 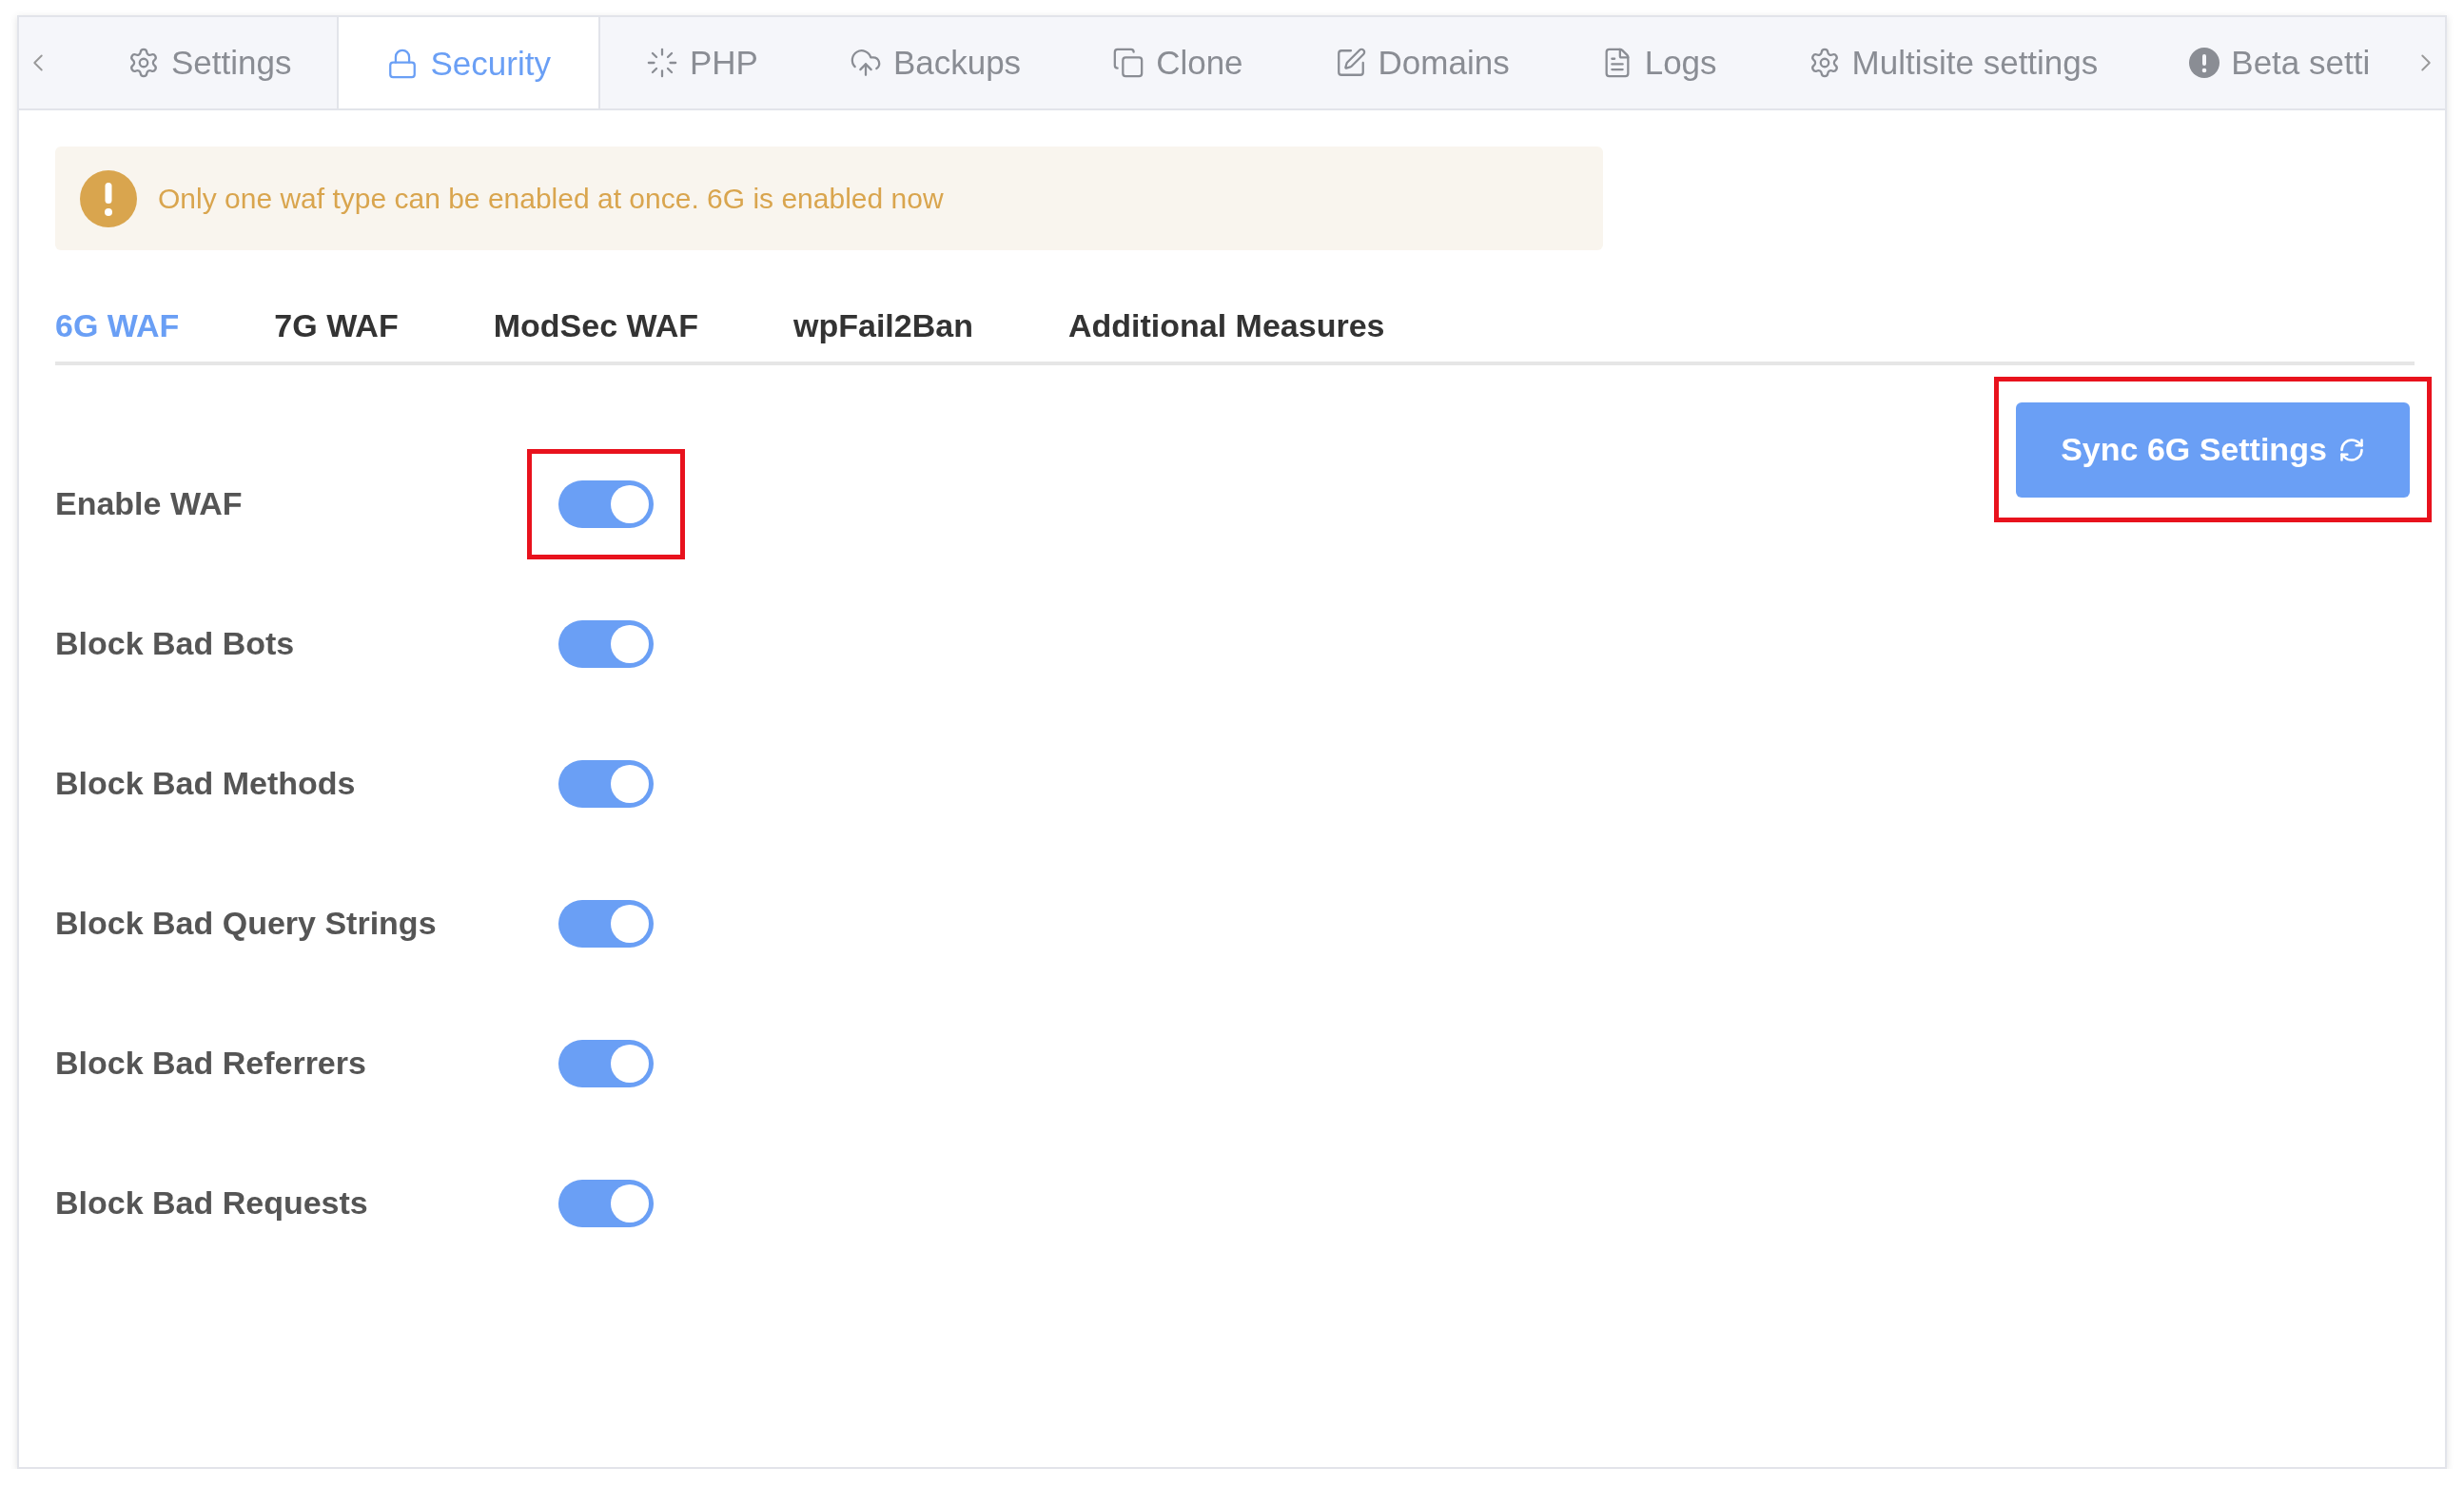 What do you see at coordinates (661, 63) in the screenshot?
I see `loader-icon` at bounding box center [661, 63].